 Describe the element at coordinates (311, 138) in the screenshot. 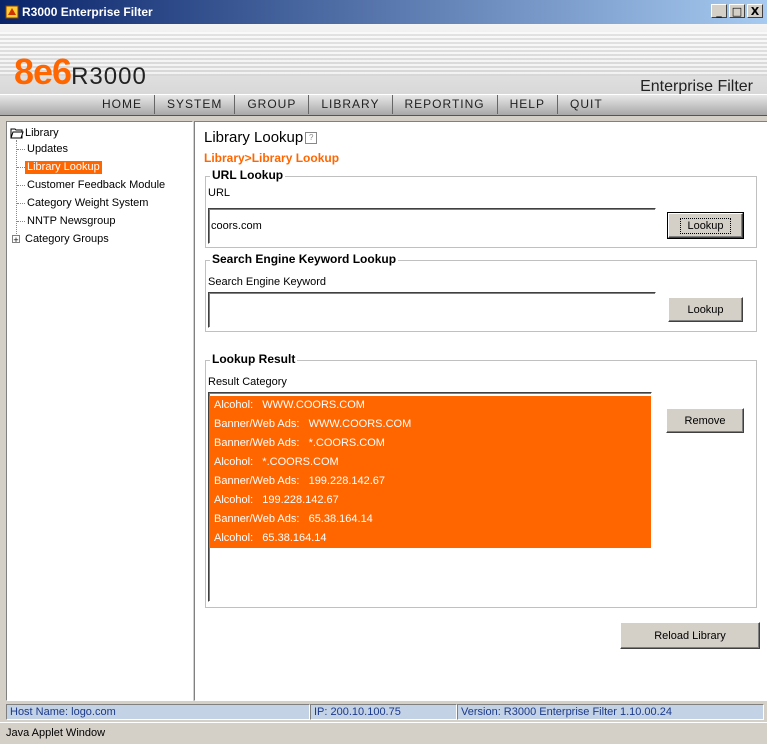

I see `help-icon: ?` at that location.